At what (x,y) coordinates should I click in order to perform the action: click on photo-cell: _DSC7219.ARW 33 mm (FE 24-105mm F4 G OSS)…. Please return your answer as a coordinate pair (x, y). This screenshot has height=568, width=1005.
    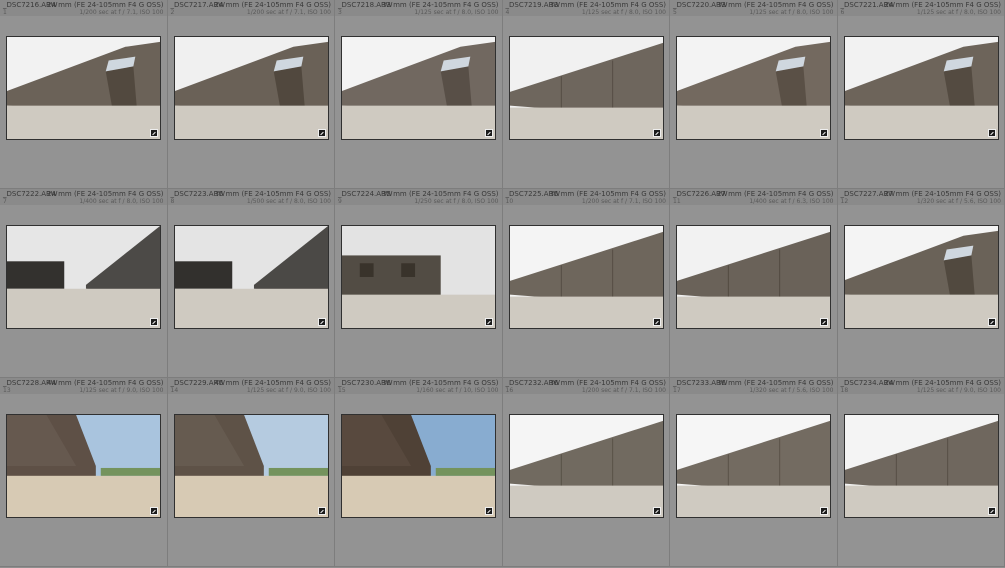
    Looking at the image, I should click on (586, 94).